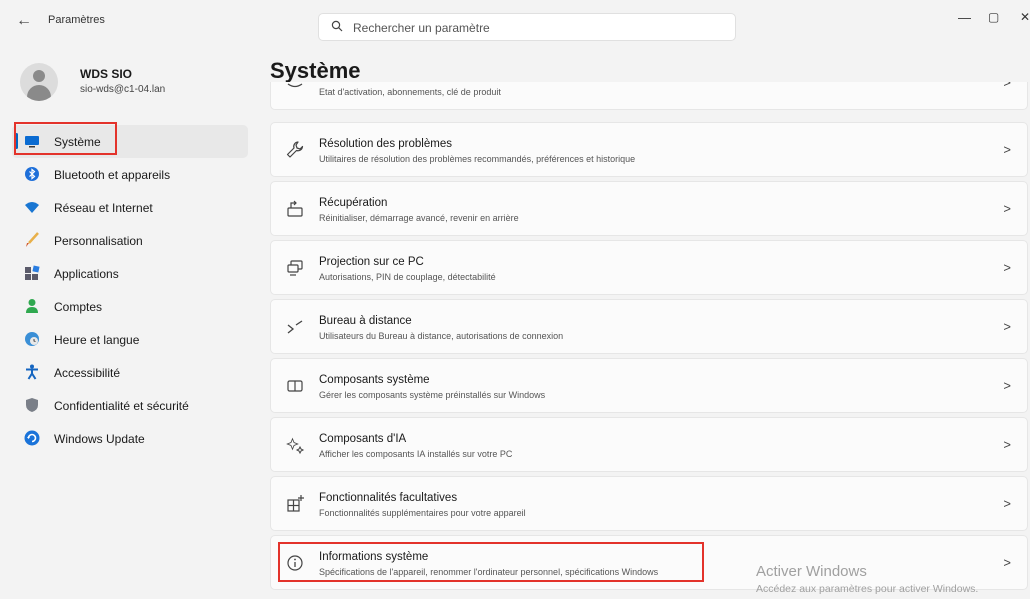  I want to click on card-title: Bureau à distance, so click(365, 321).